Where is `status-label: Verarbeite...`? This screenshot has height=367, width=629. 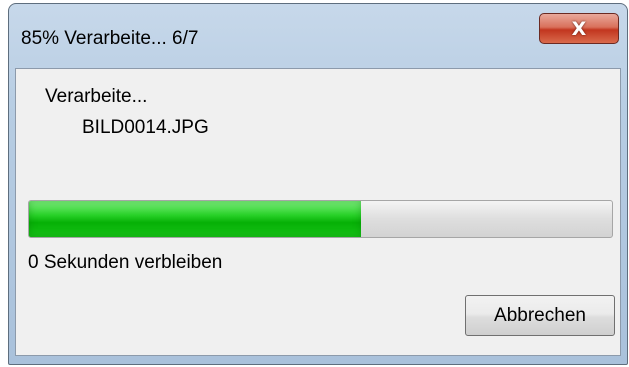 status-label: Verarbeite... is located at coordinates (96, 96).